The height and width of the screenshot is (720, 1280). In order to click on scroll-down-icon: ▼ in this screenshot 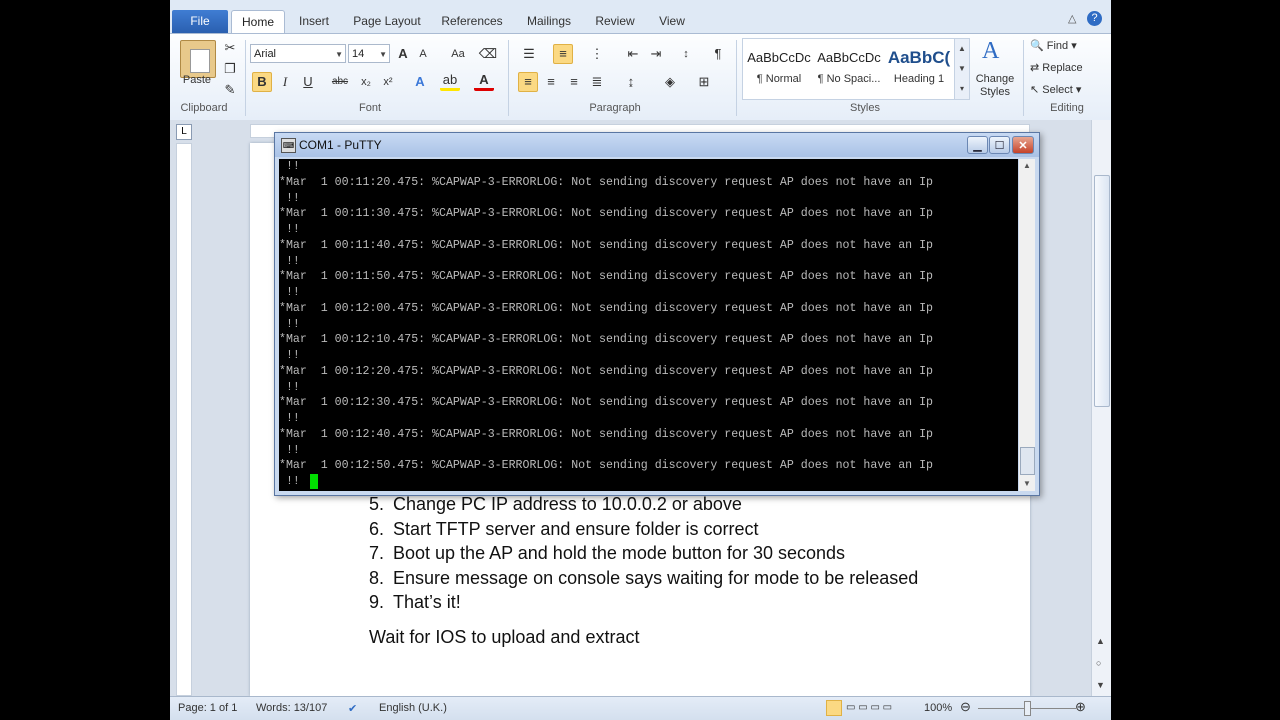, I will do `click(1027, 484)`.